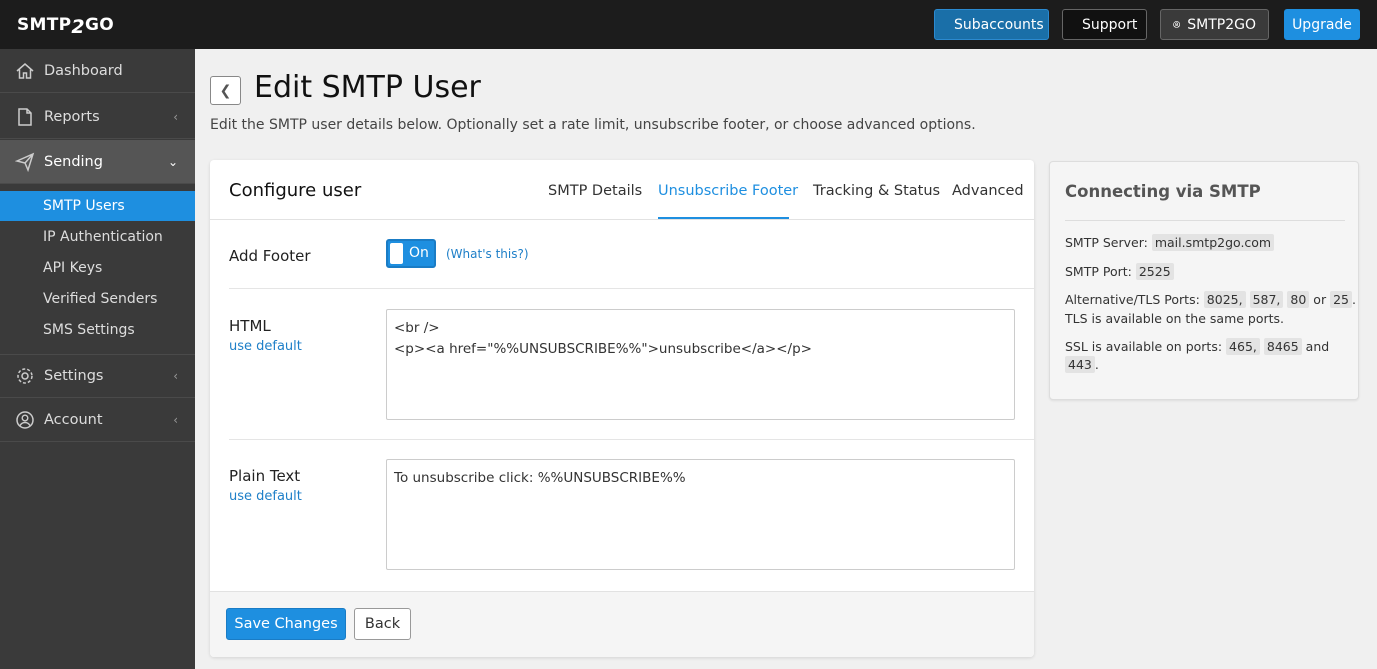 This screenshot has width=1377, height=669. What do you see at coordinates (876, 191) in the screenshot?
I see `tab-tracking-status: Tracking & Status` at bounding box center [876, 191].